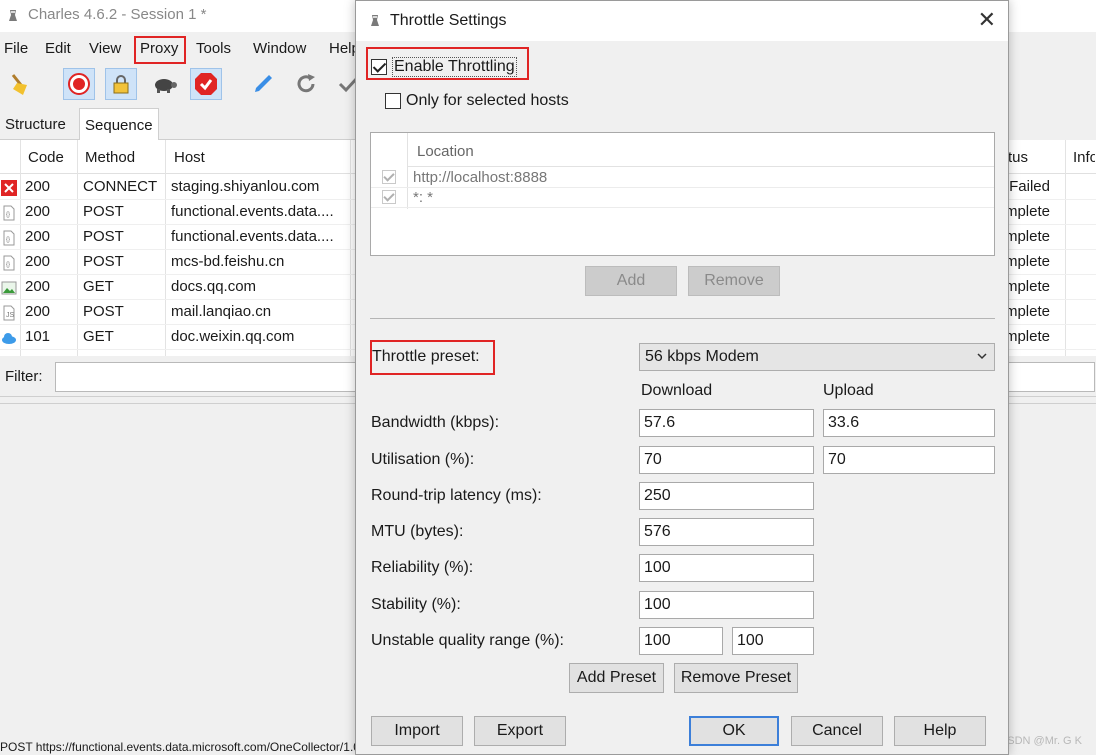 This screenshot has width=1096, height=755. Describe the element at coordinates (734, 731) in the screenshot. I see `ok-button: OK` at that location.